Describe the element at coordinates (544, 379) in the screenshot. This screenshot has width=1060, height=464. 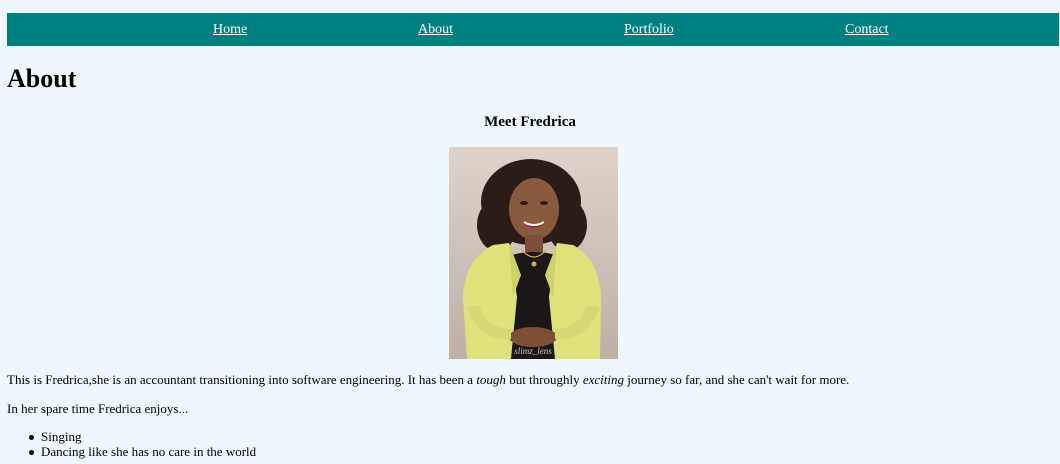
I see `intro-text-2: but throughly` at that location.